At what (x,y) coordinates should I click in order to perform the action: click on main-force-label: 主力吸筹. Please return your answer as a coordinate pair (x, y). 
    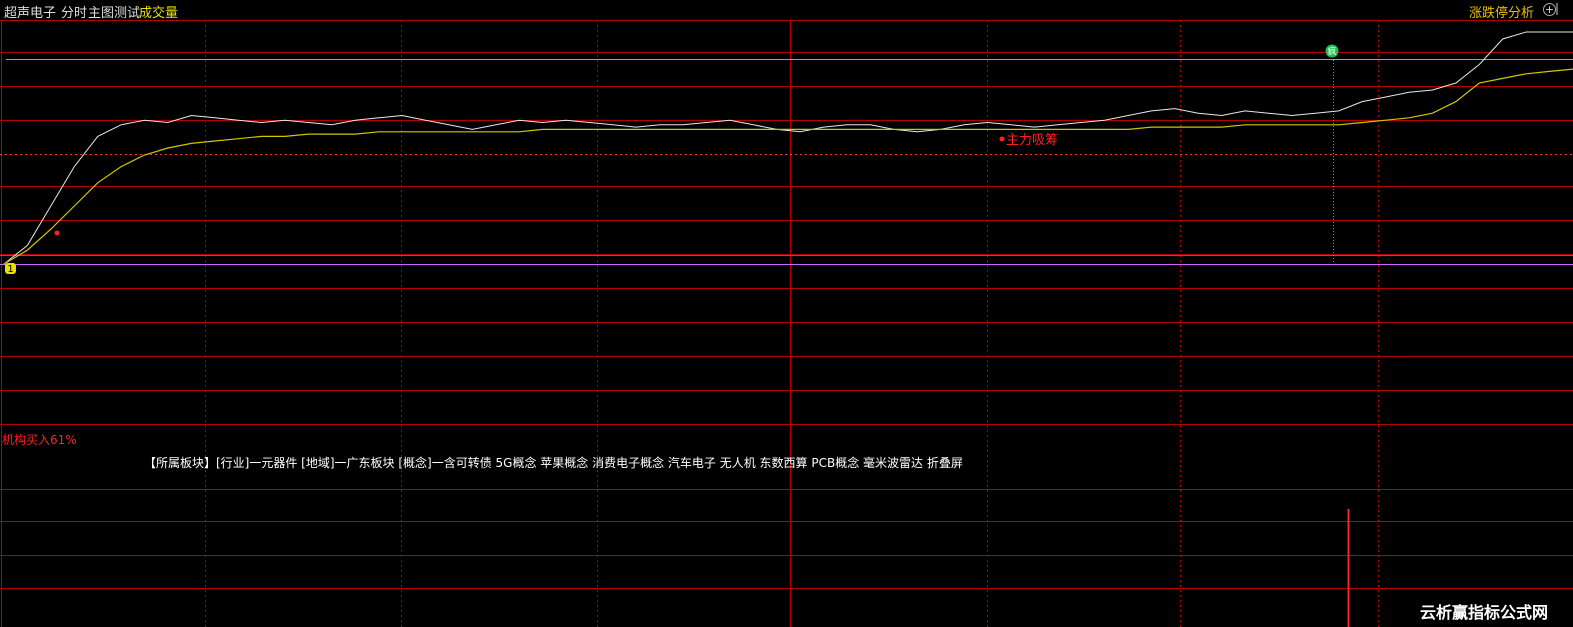
    Looking at the image, I should click on (1032, 140).